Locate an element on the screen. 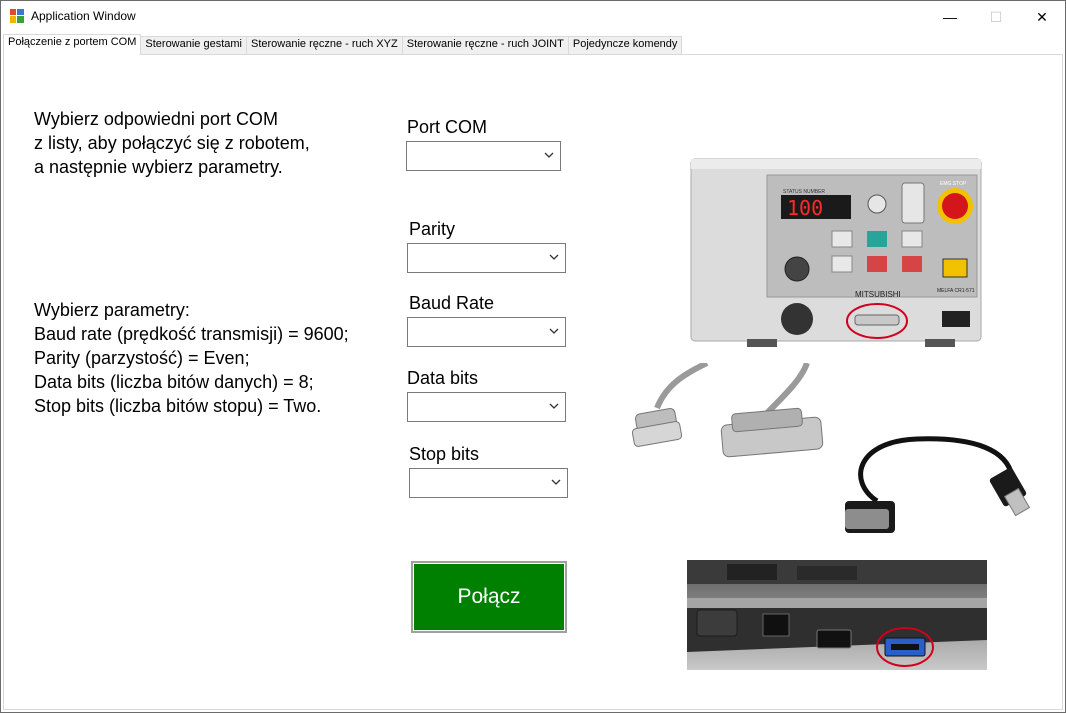  minimize-button: — is located at coordinates (950, 17).